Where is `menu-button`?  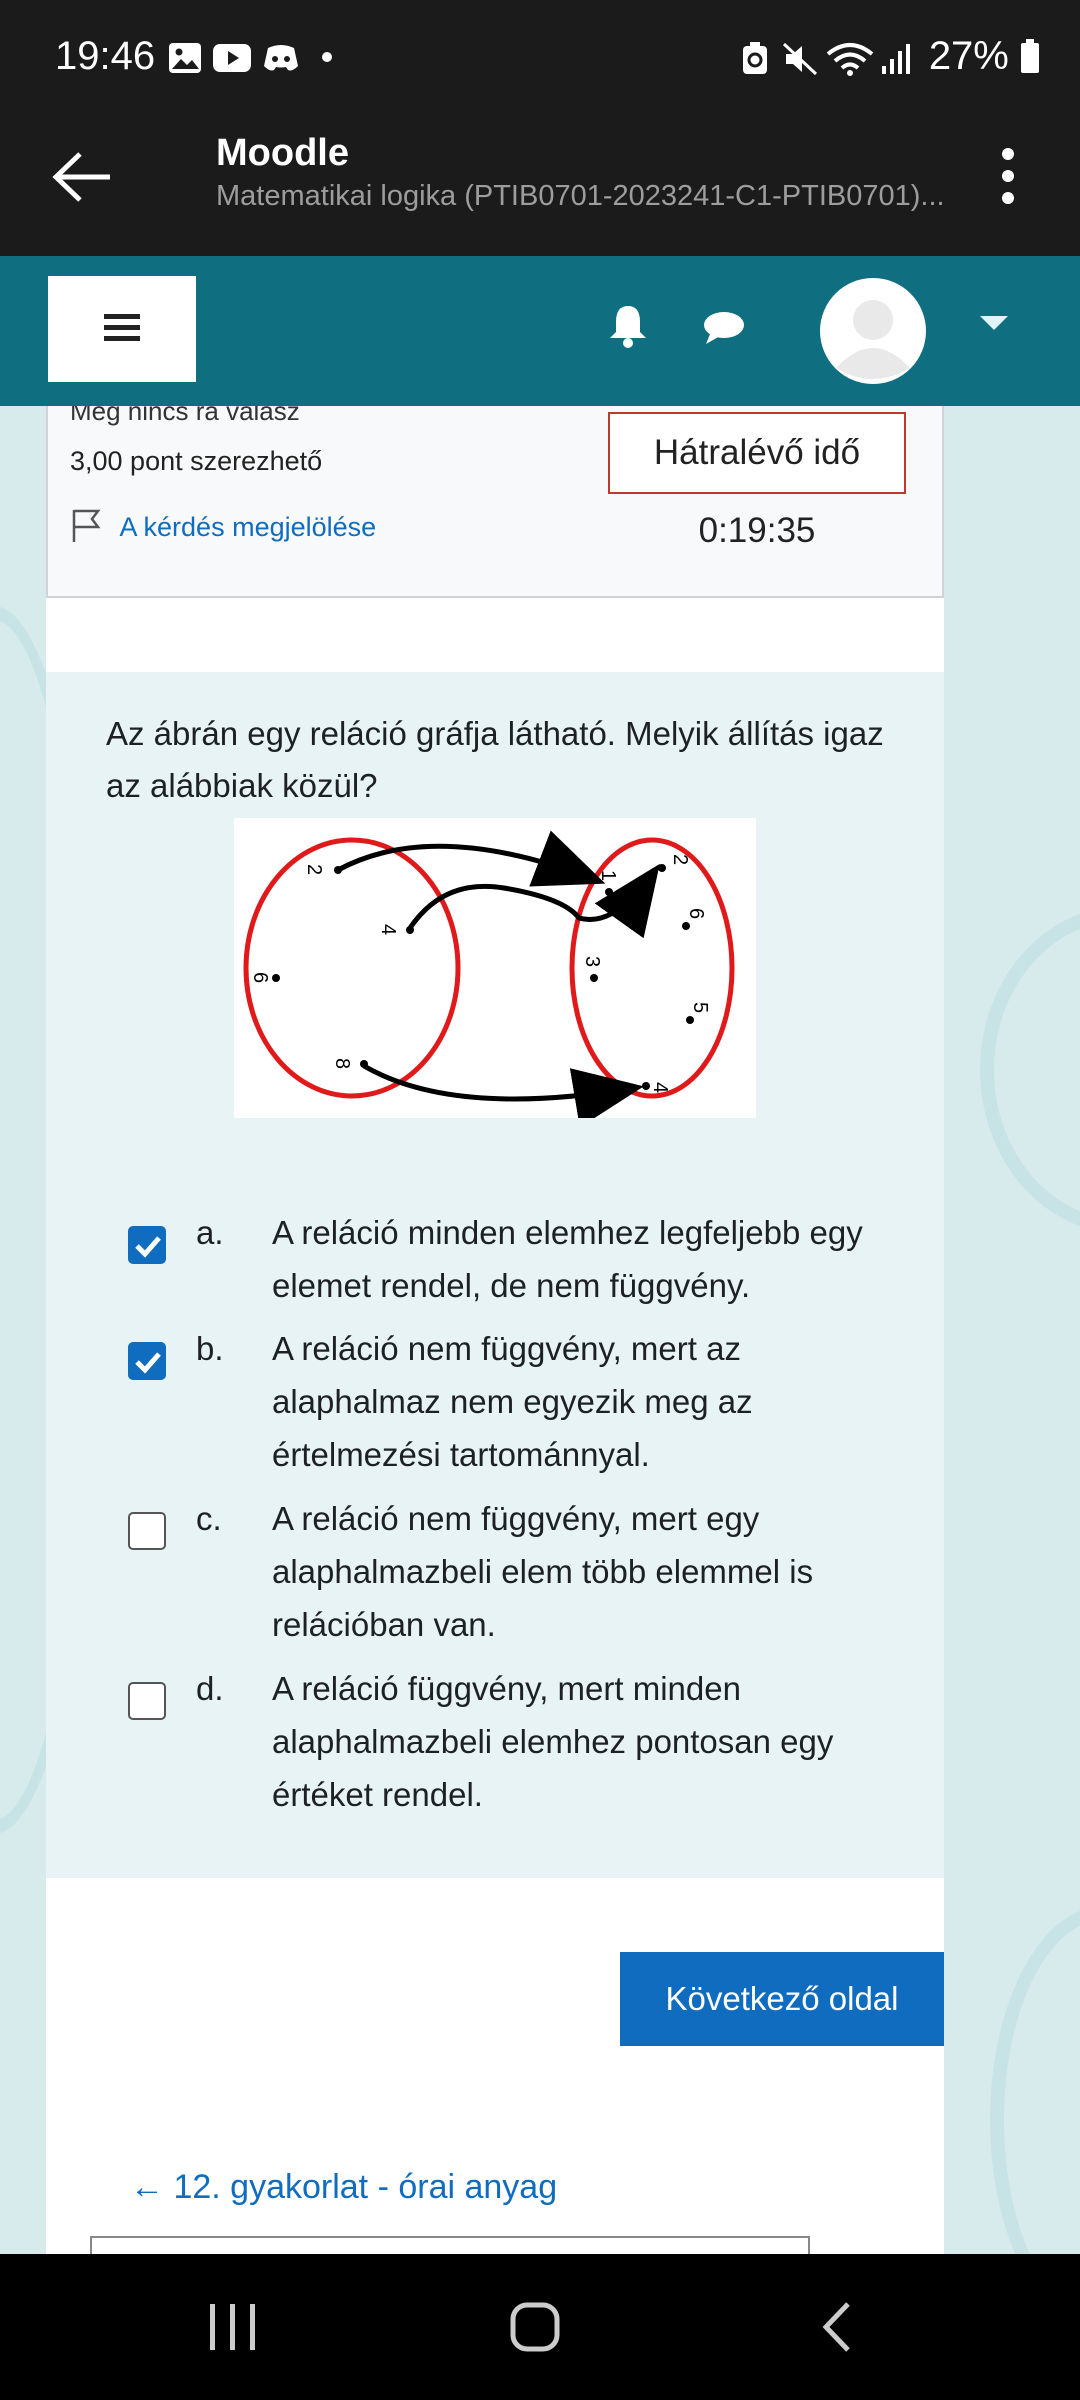 menu-button is located at coordinates (122, 329).